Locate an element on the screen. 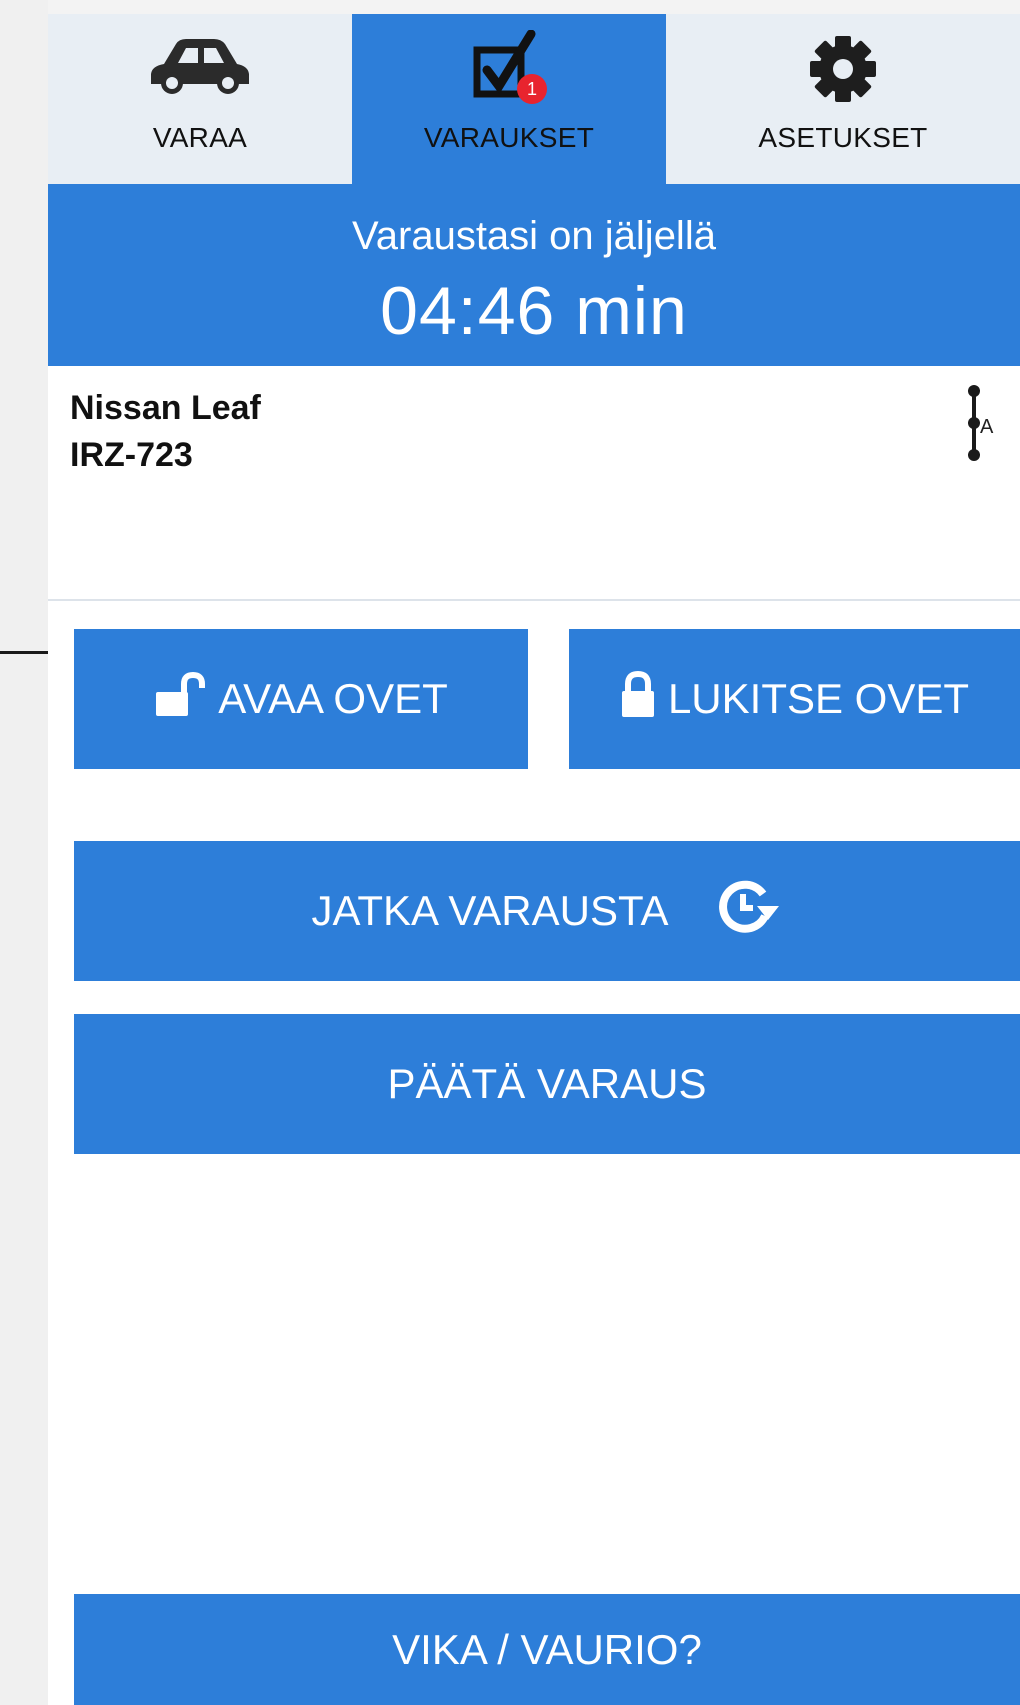 The height and width of the screenshot is (1705, 1020). lock-doors-button: LUKITSE OVET is located at coordinates (794, 699).